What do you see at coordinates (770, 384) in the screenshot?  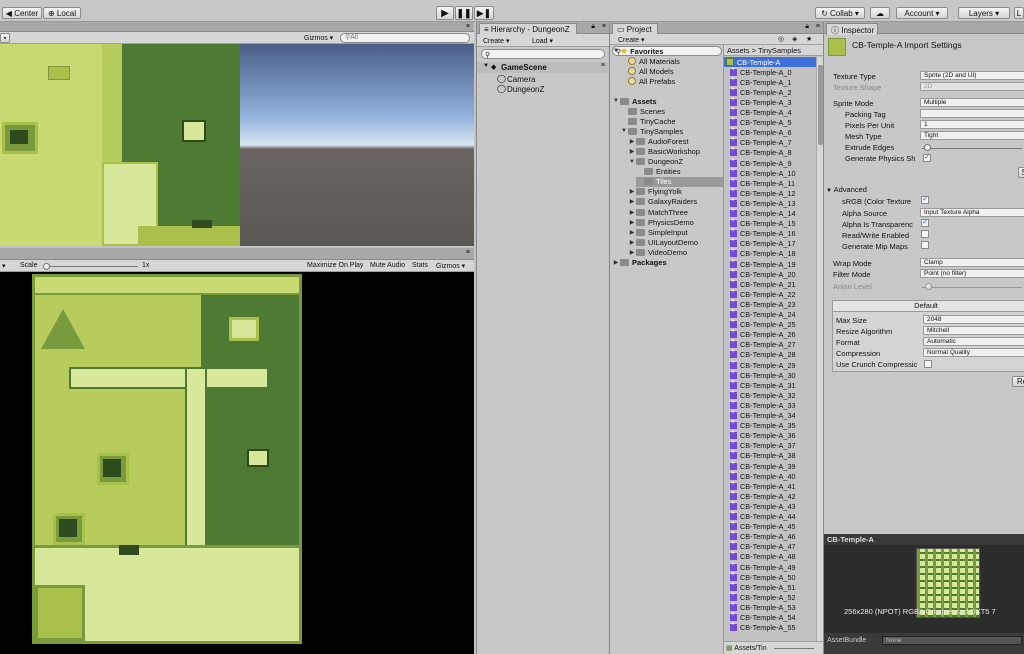 I see `file-item: CB-Temple-A_31` at bounding box center [770, 384].